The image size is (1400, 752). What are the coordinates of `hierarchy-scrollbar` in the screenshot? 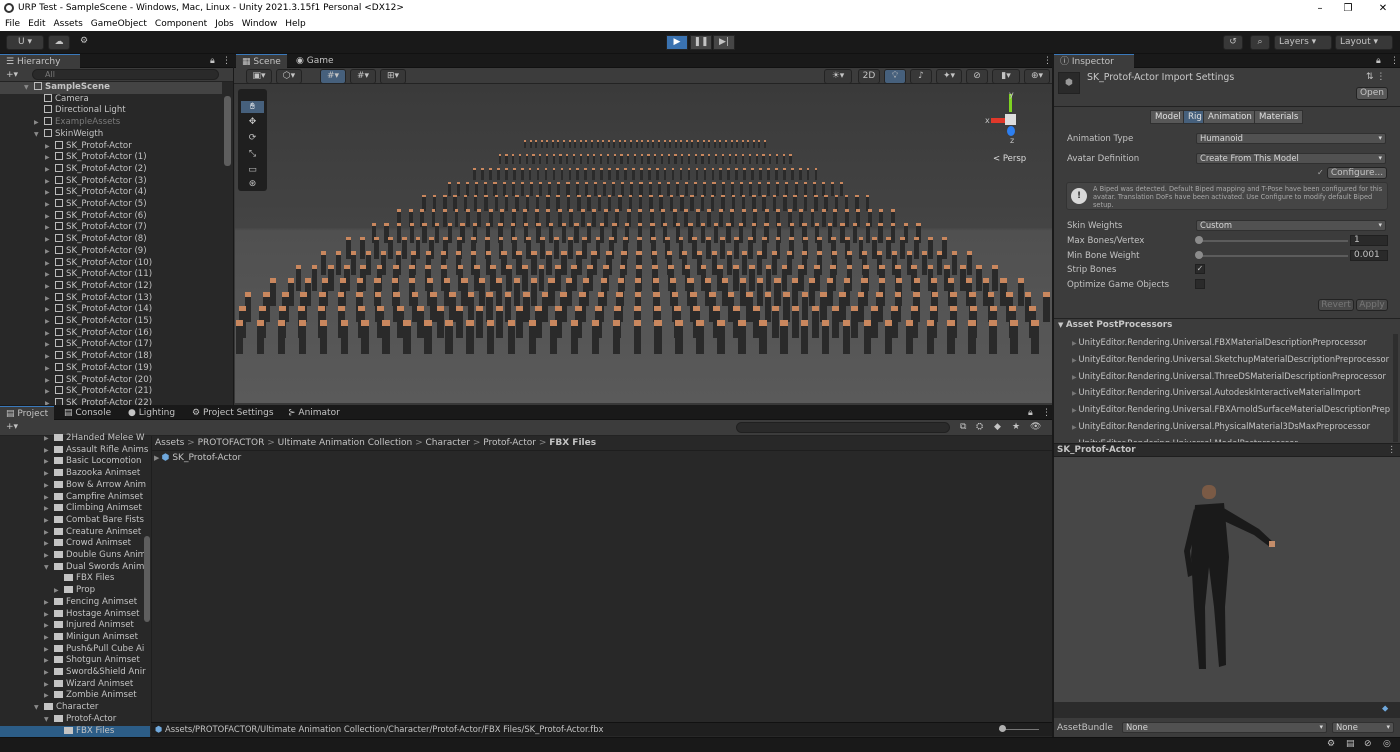 It's located at (227, 131).